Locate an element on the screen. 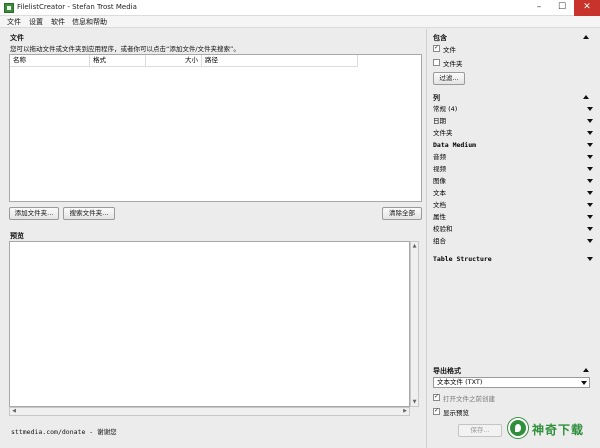 This screenshot has height=448, width=600. files-checkbox is located at coordinates (436, 48).